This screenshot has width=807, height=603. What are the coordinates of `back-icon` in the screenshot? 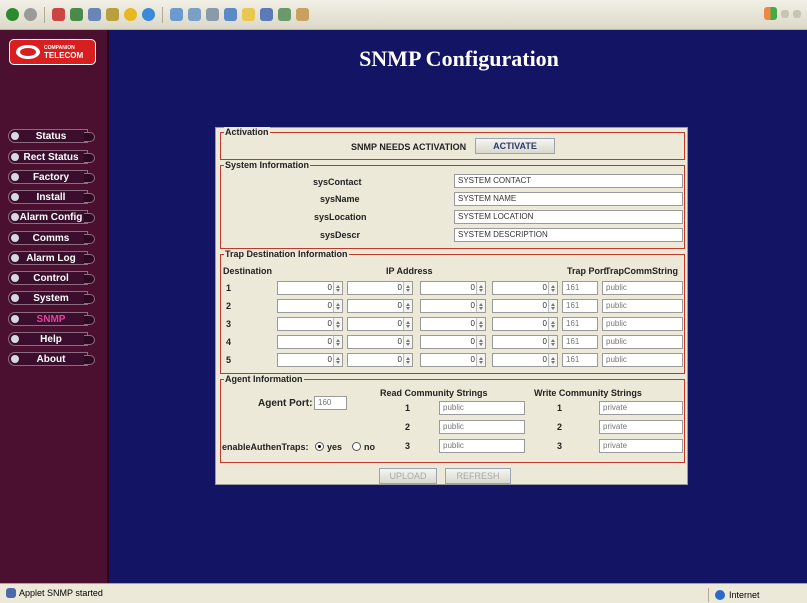 It's located at (12, 14).